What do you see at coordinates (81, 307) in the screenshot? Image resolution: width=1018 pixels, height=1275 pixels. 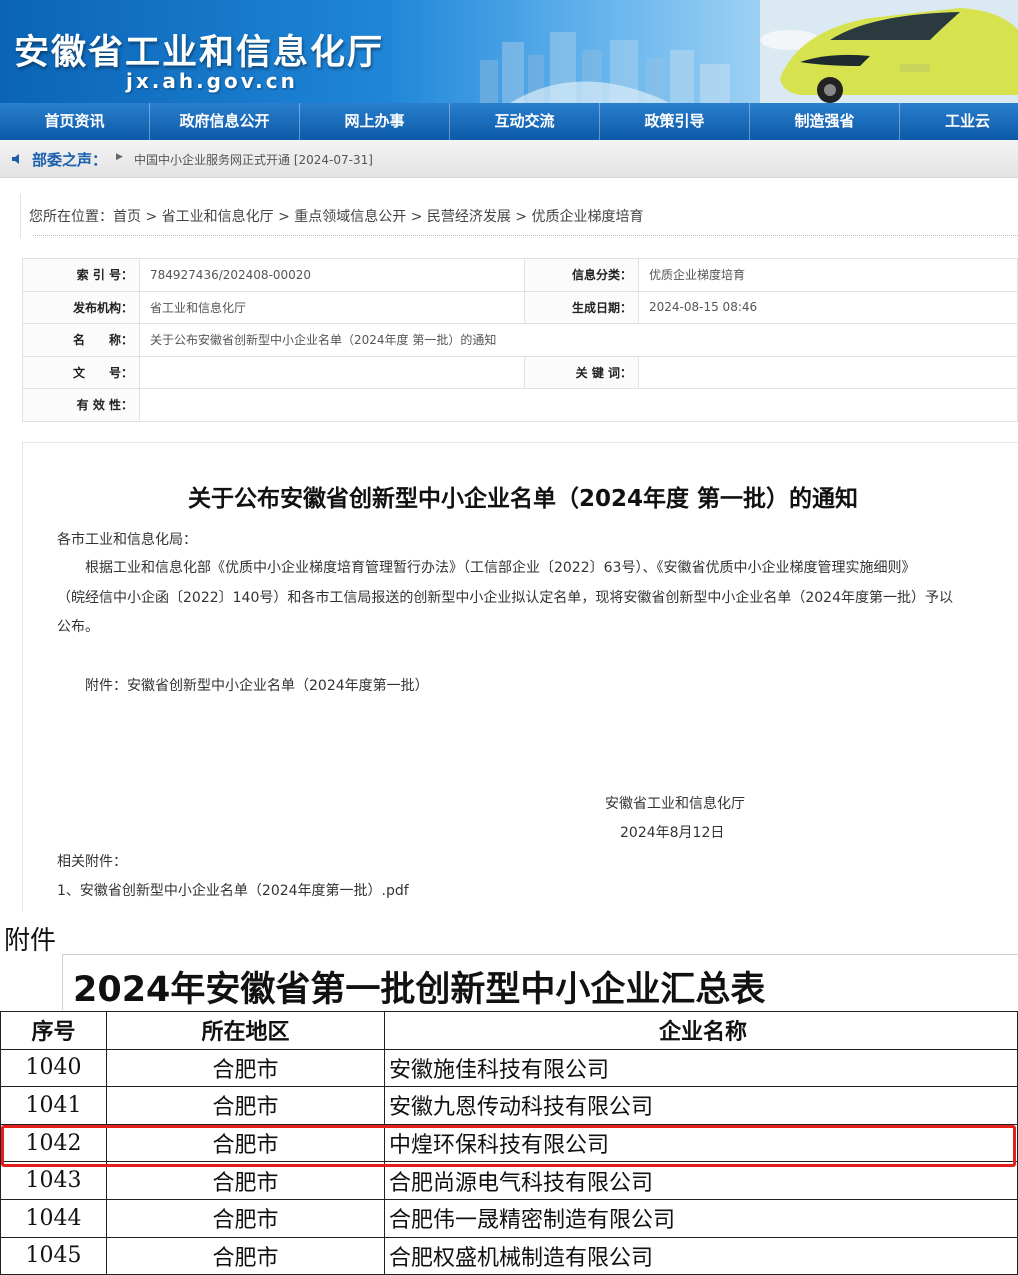 I see `meta-key: 发布机构：` at bounding box center [81, 307].